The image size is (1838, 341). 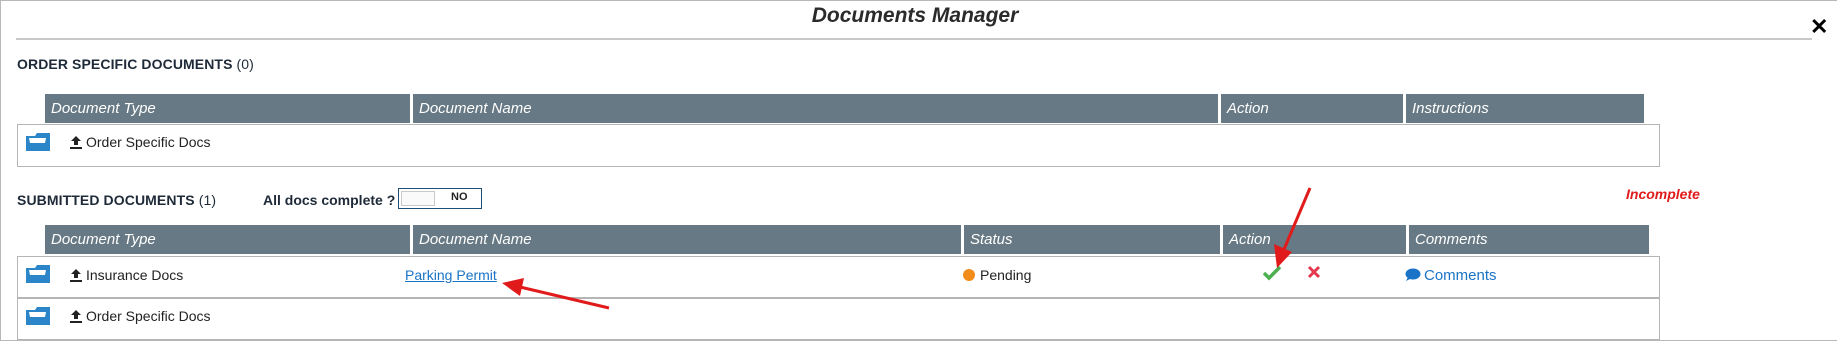 What do you see at coordinates (1413, 274) in the screenshot?
I see `comment-bubble-icon` at bounding box center [1413, 274].